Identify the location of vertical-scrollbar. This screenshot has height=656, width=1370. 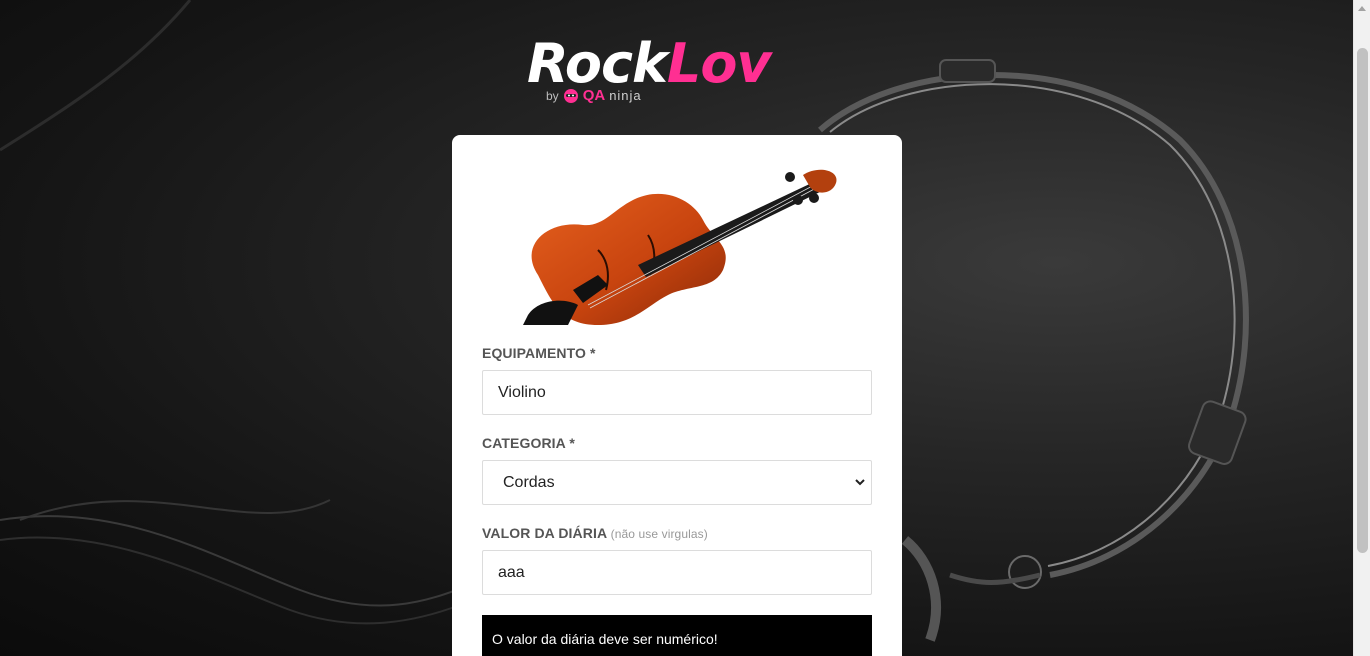
(1361, 328).